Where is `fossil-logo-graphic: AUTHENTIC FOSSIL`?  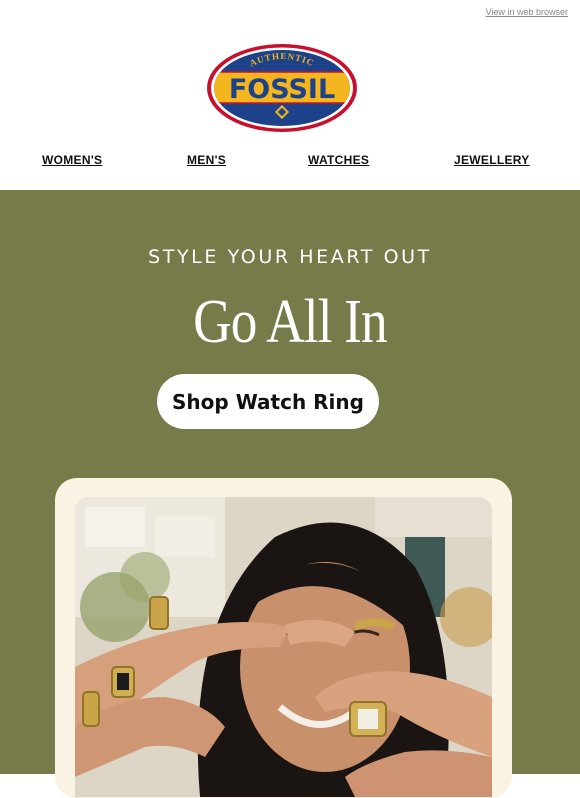
fossil-logo-graphic: AUTHENTIC FOSSIL is located at coordinates (282, 88).